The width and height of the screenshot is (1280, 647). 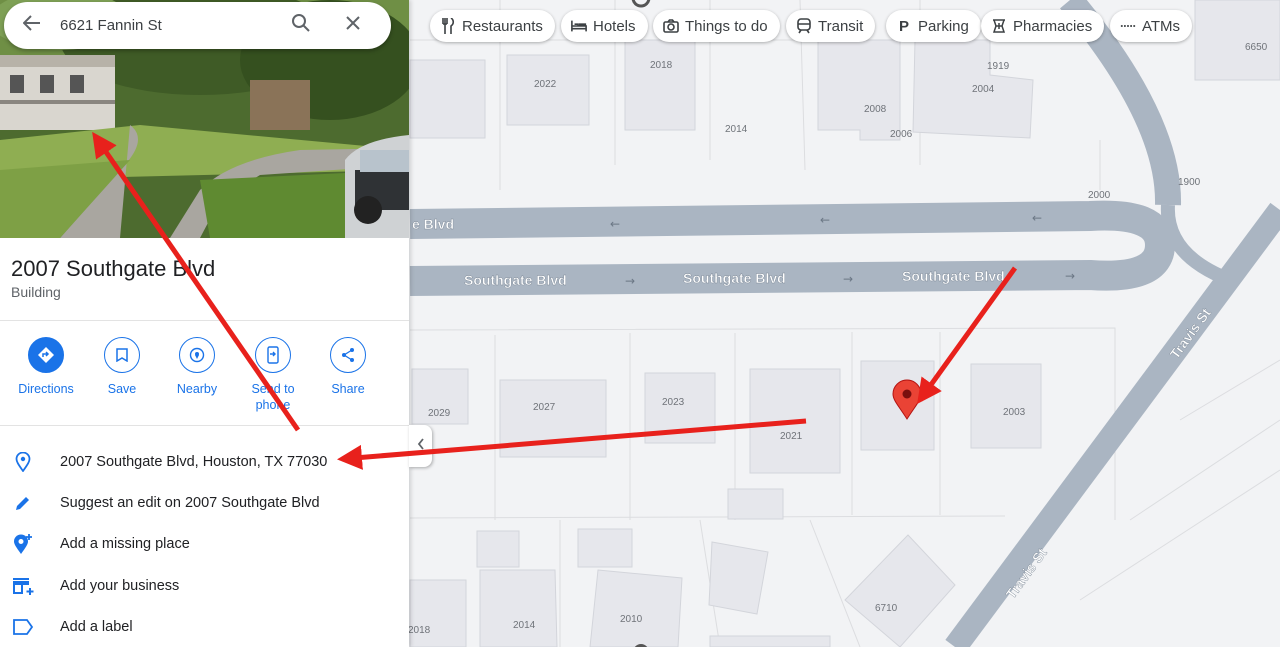 I want to click on lot-number: 1919, so click(x=998, y=66).